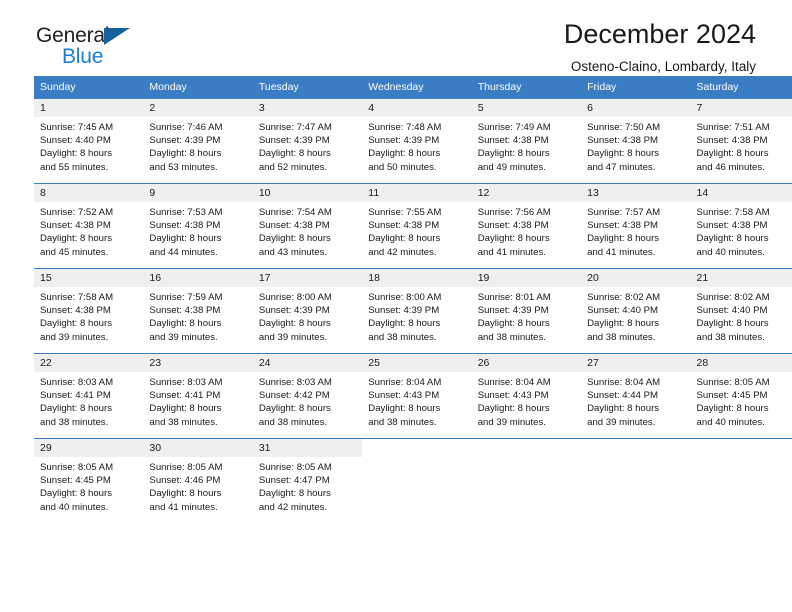 Image resolution: width=792 pixels, height=612 pixels. What do you see at coordinates (636, 108) in the screenshot?
I see `day-number: 6` at bounding box center [636, 108].